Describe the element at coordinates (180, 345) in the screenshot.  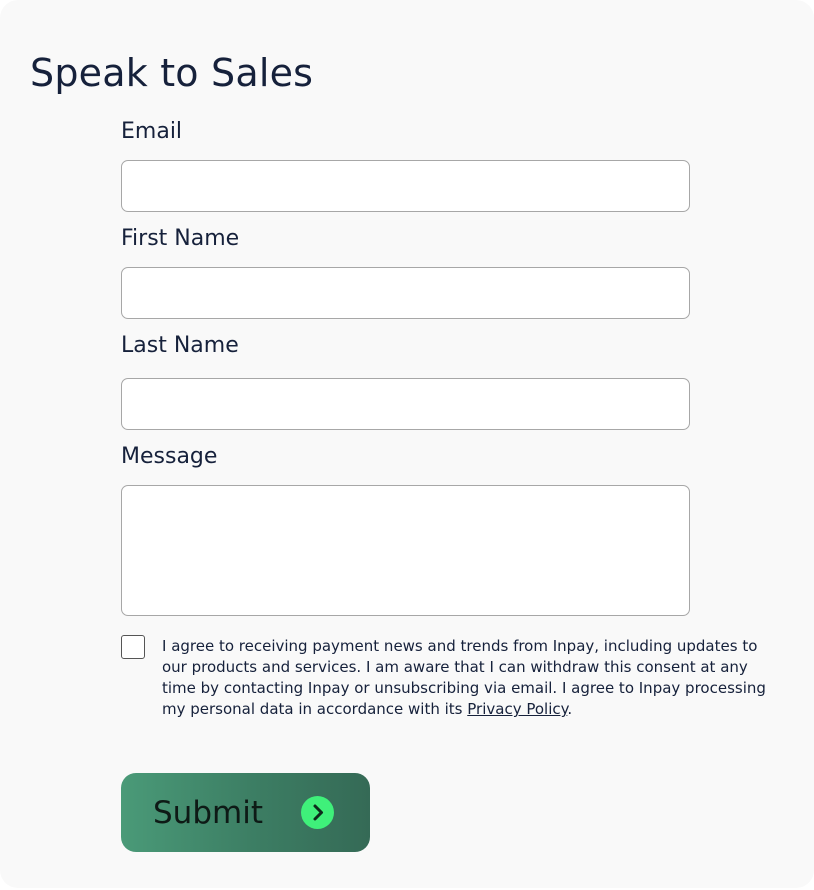
I see `last-name-label: Last Name` at that location.